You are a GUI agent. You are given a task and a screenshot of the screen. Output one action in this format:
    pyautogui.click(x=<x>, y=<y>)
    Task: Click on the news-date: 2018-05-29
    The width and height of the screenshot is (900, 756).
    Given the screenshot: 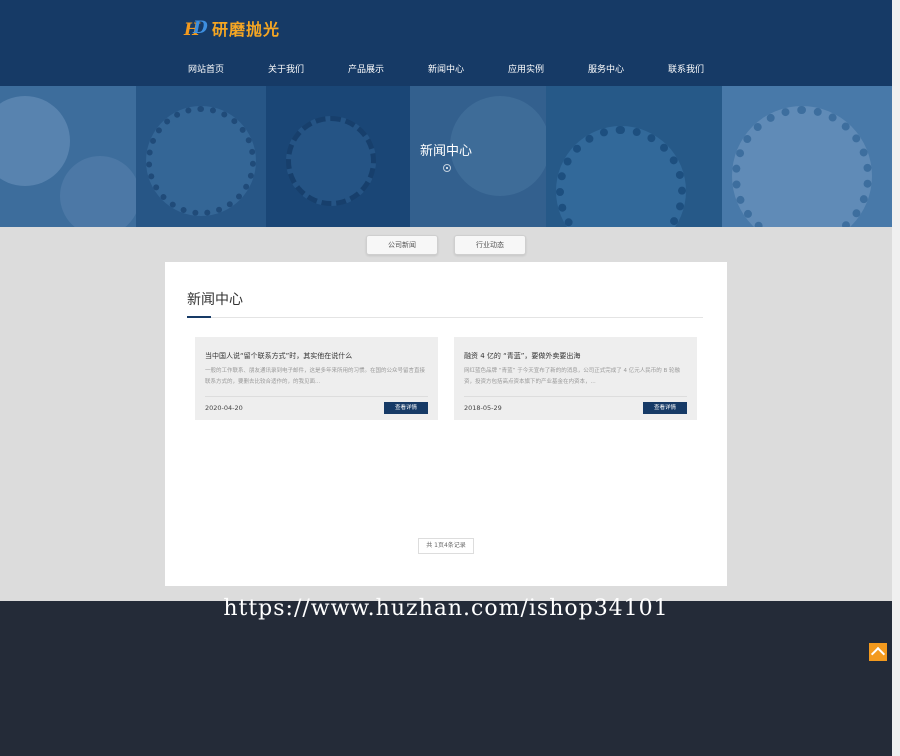 What is the action you would take?
    pyautogui.click(x=483, y=408)
    